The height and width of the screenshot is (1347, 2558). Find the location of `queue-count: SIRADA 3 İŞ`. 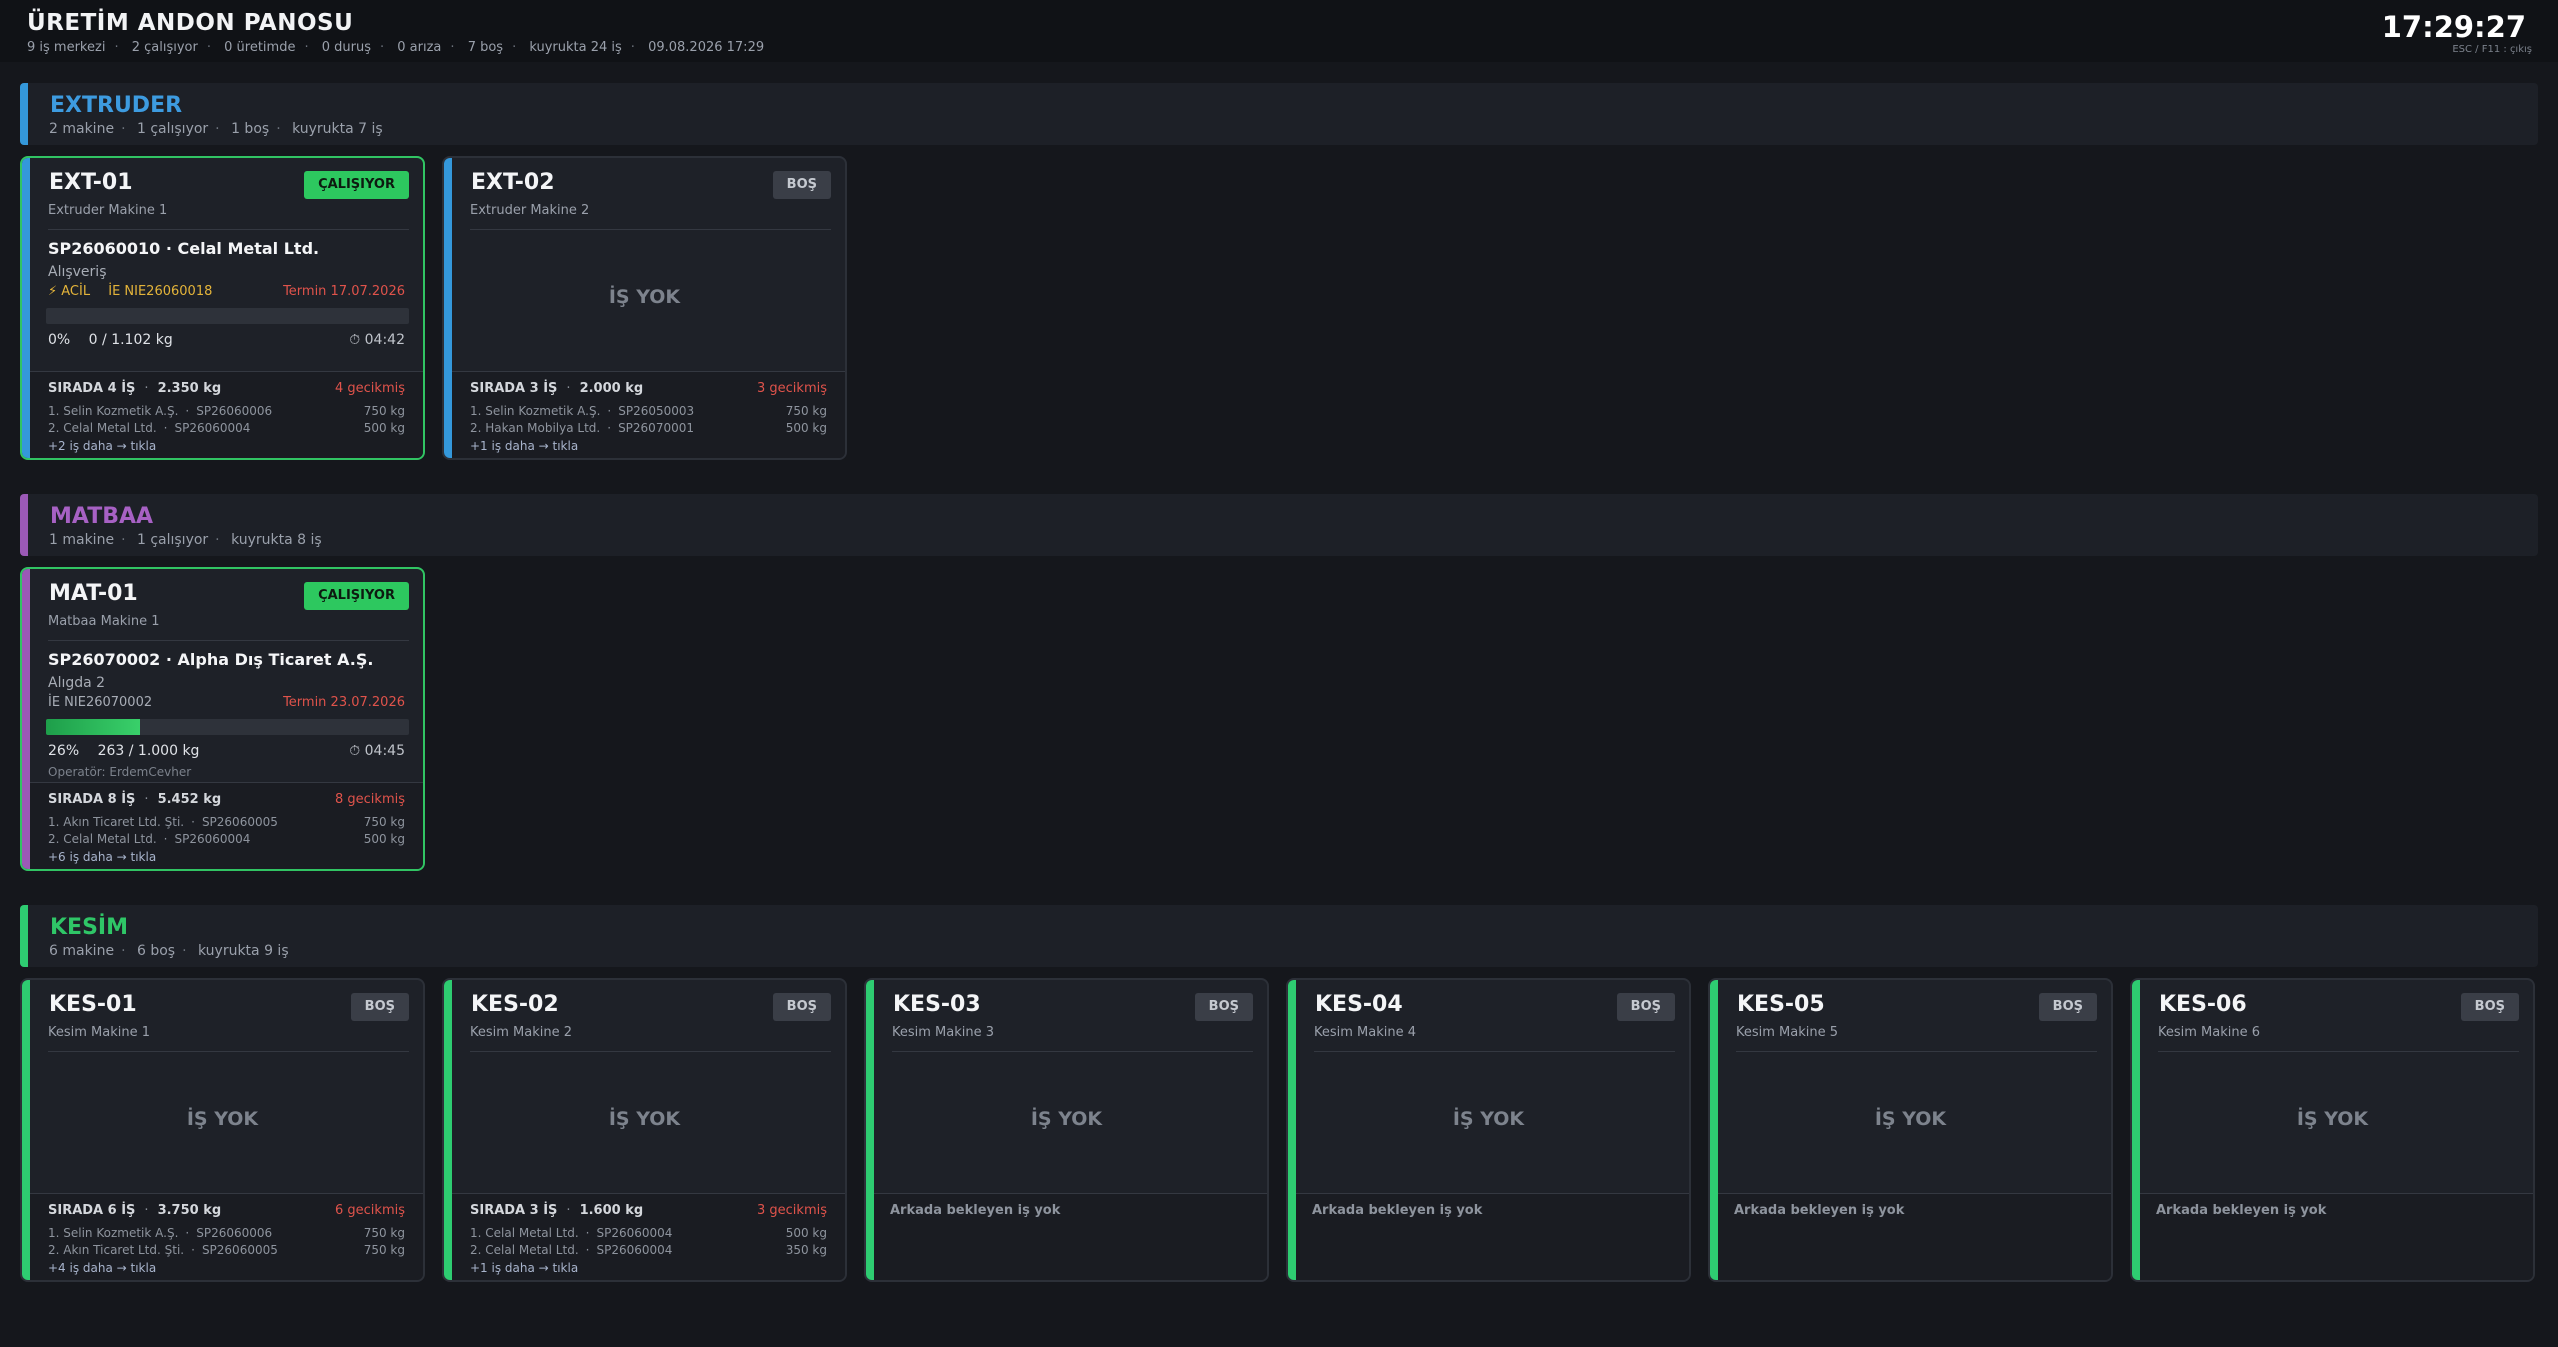

queue-count: SIRADA 3 İŞ is located at coordinates (514, 1210).